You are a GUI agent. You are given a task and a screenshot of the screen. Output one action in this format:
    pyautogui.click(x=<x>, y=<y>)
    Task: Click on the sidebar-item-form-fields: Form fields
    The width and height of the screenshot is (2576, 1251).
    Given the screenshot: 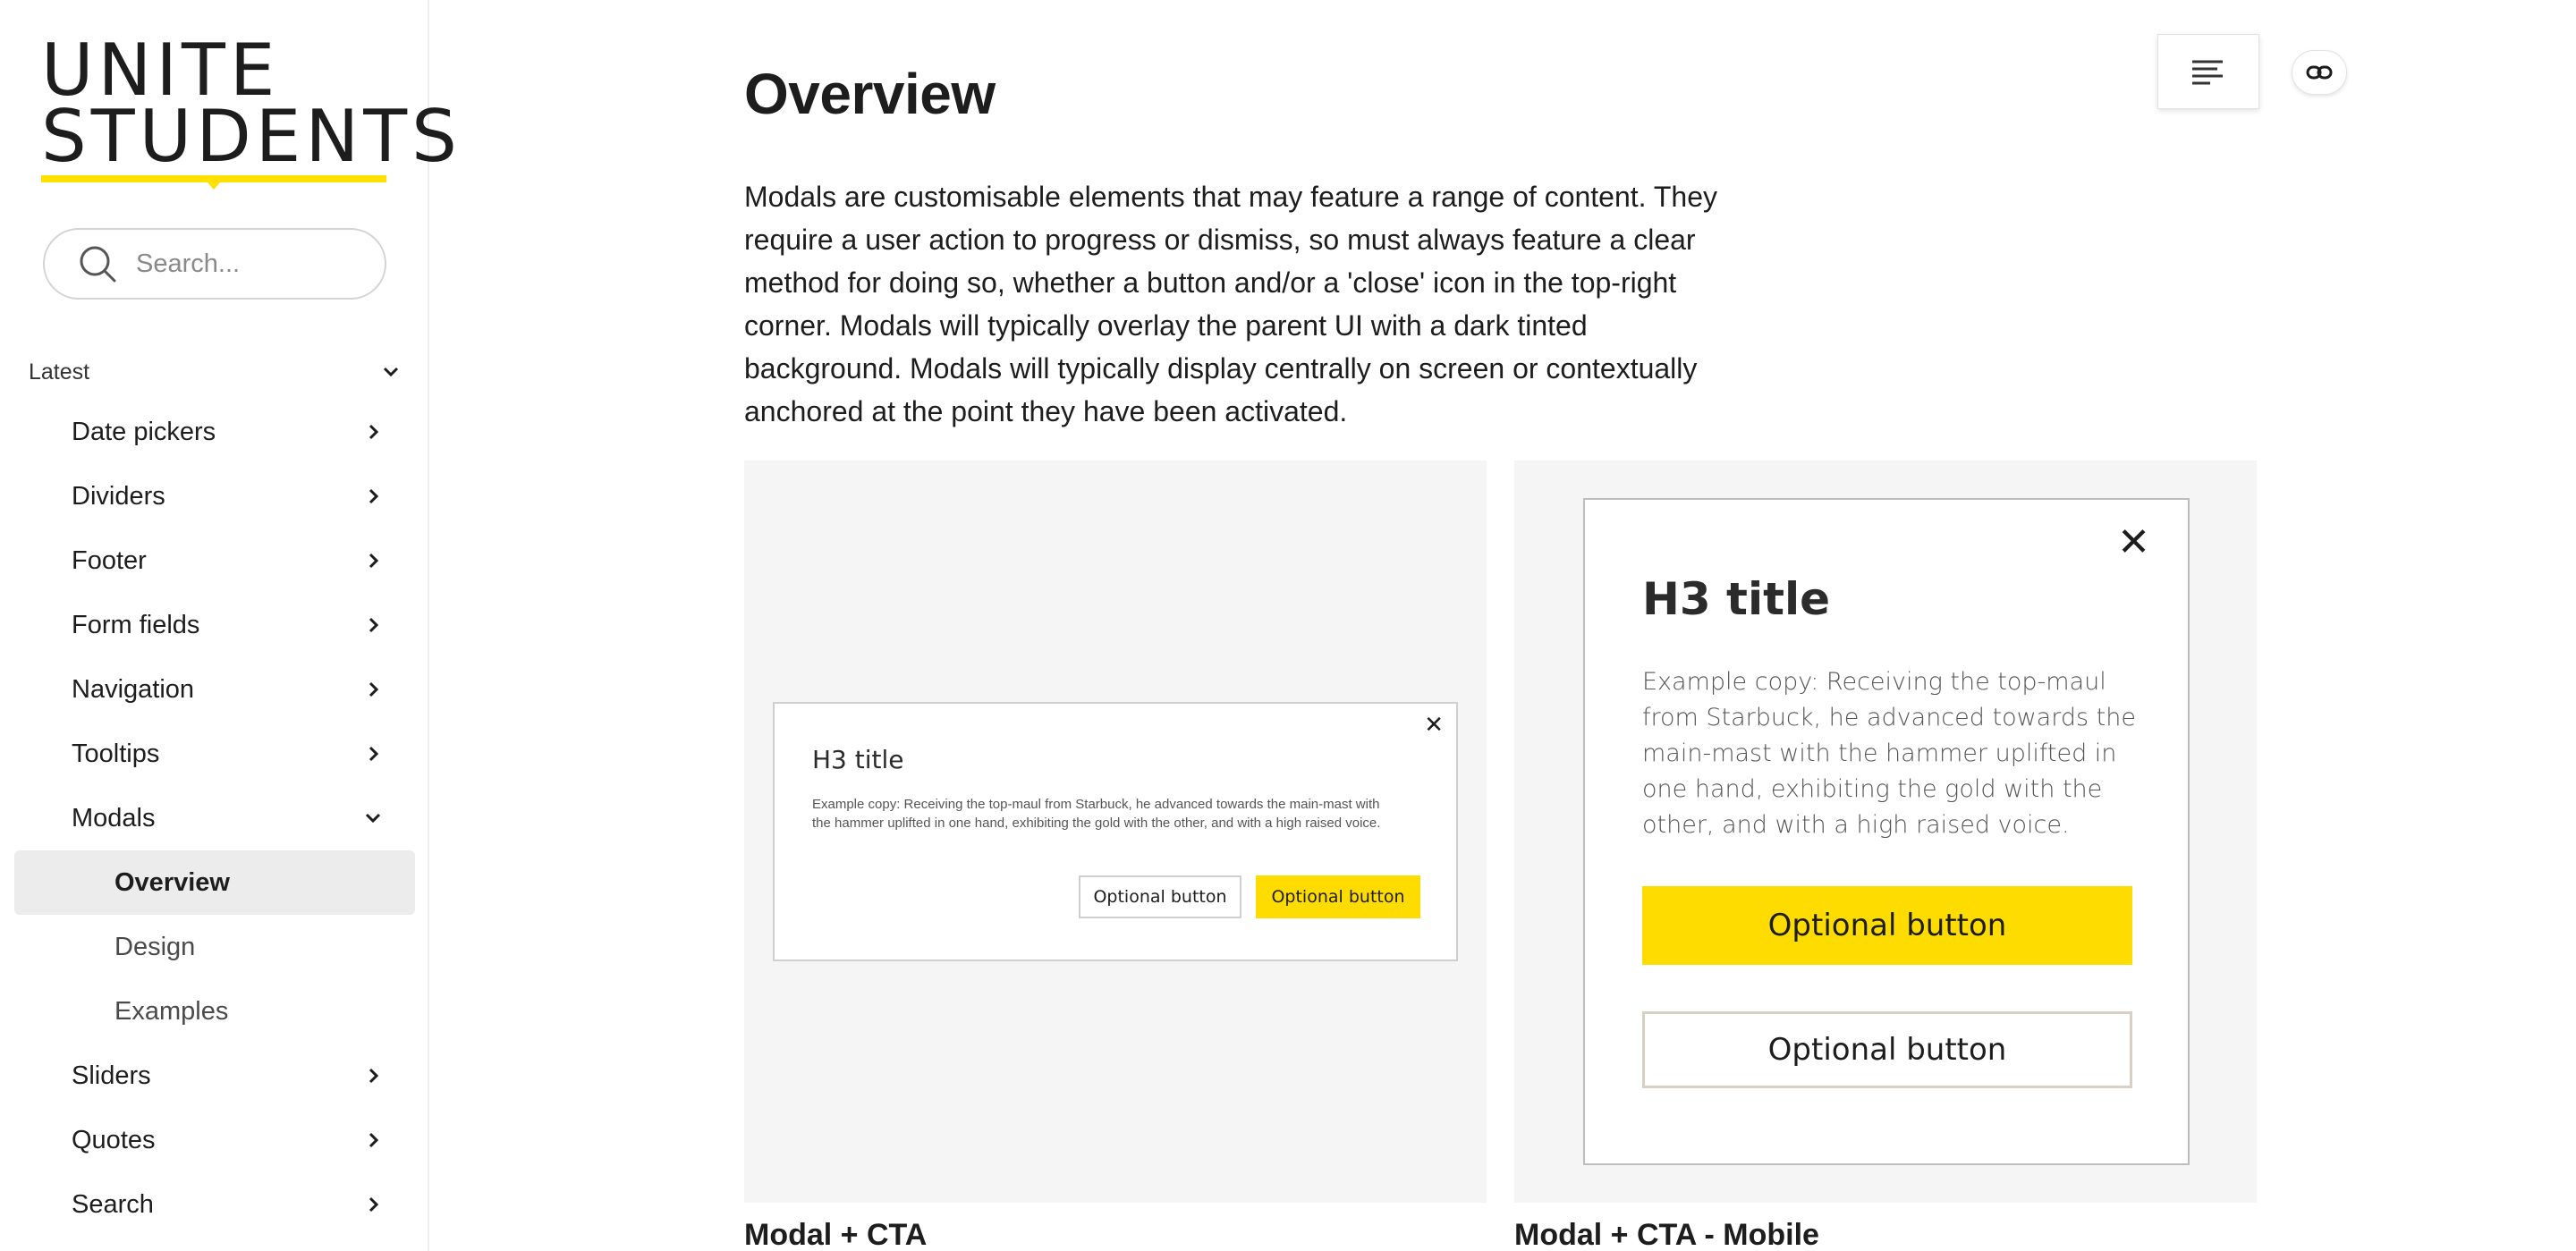 What is the action you would take?
    pyautogui.click(x=214, y=625)
    